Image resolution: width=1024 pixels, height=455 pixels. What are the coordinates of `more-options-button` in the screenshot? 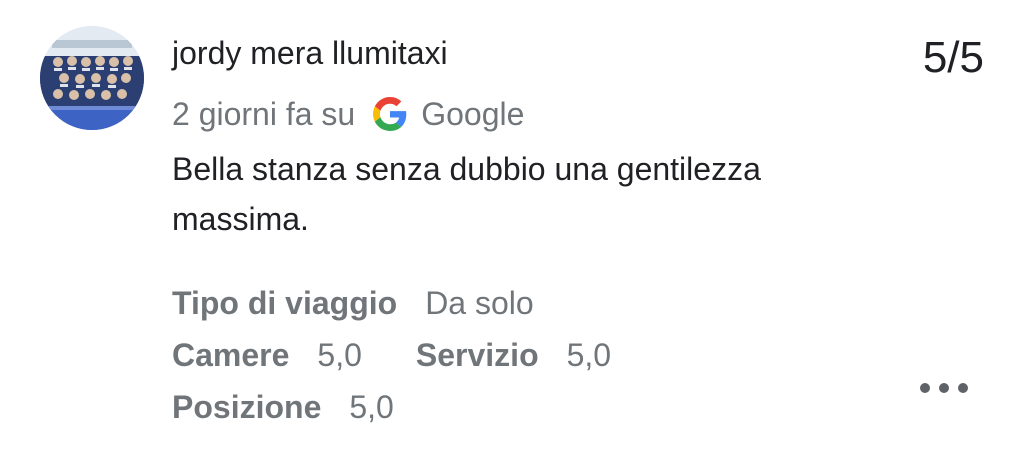 It's located at (944, 388).